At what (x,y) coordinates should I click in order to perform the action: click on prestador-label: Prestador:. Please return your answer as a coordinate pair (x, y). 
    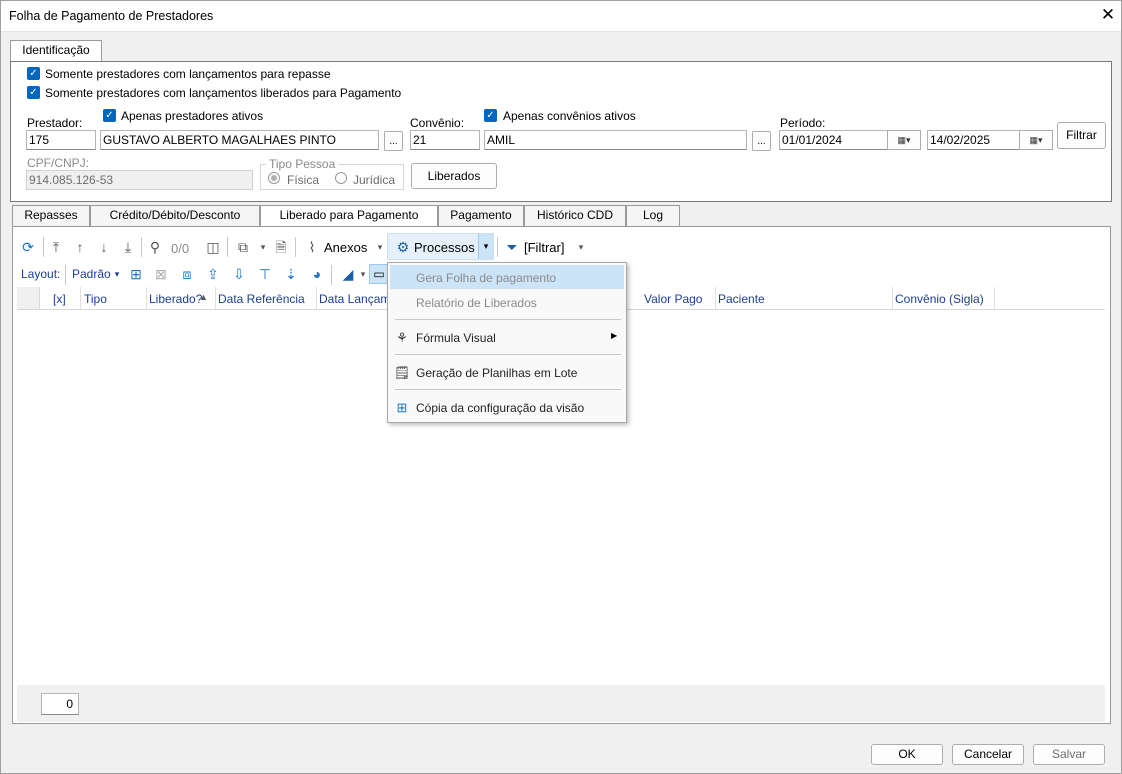
    Looking at the image, I should click on (55, 123).